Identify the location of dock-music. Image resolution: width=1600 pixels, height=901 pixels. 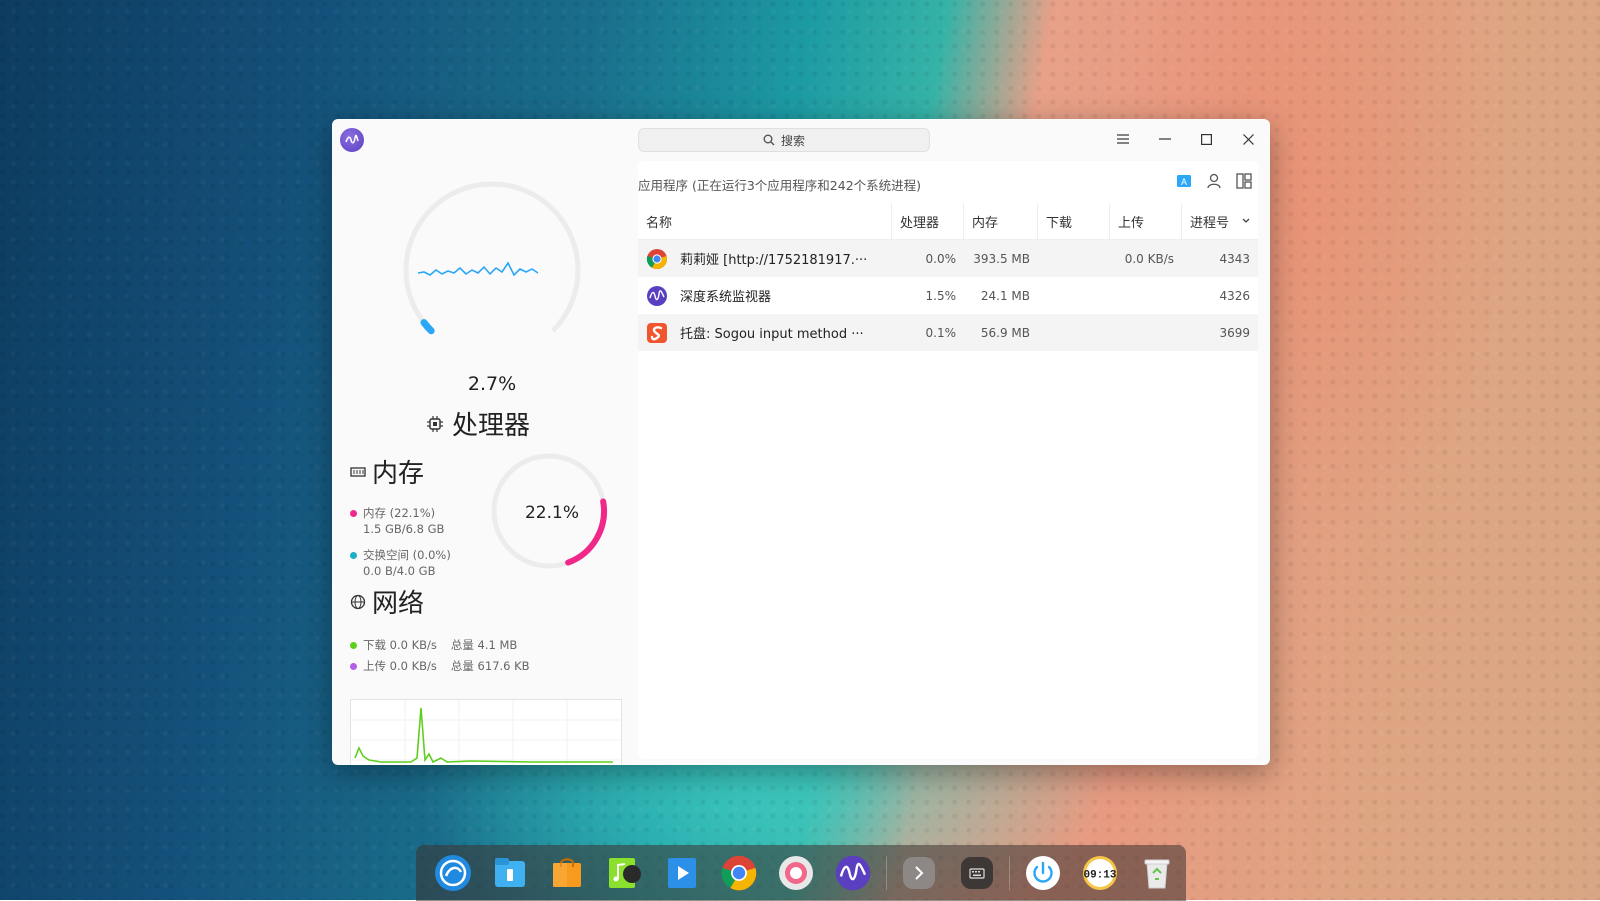
(624, 873).